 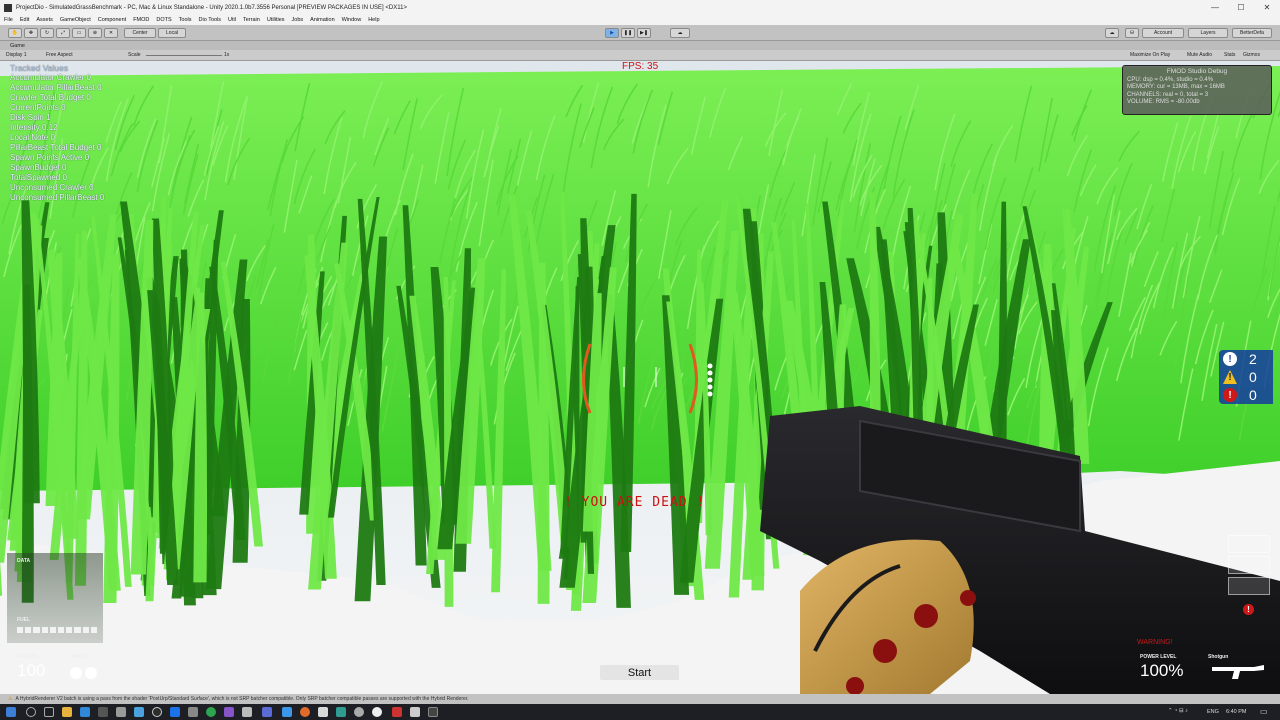 What do you see at coordinates (163, 20) in the screenshot?
I see `menu-dots: DOTS` at bounding box center [163, 20].